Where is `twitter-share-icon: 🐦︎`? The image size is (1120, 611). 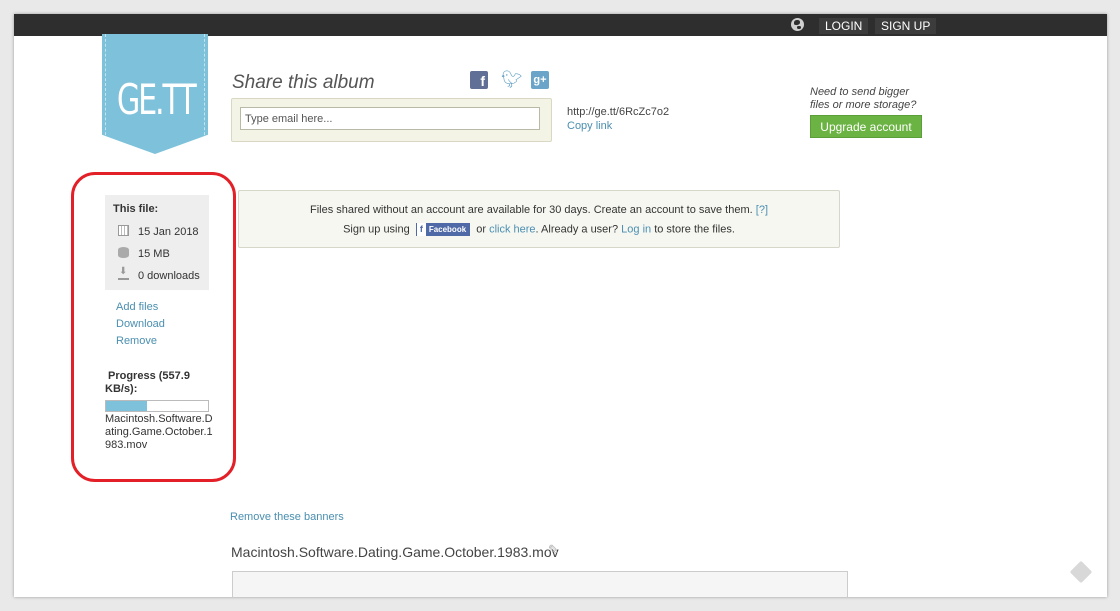 twitter-share-icon: 🐦︎ is located at coordinates (512, 80).